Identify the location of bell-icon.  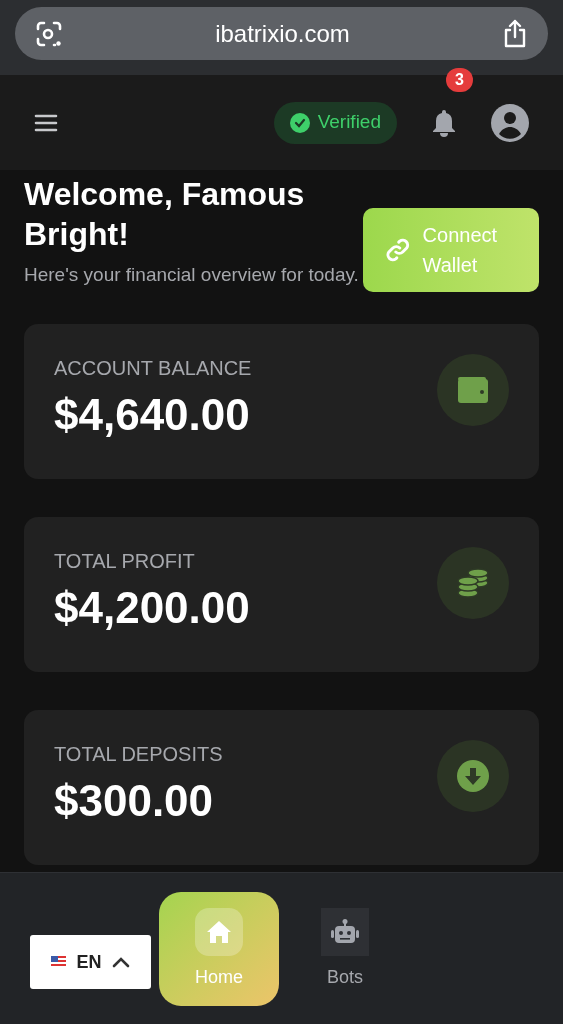
(444, 122).